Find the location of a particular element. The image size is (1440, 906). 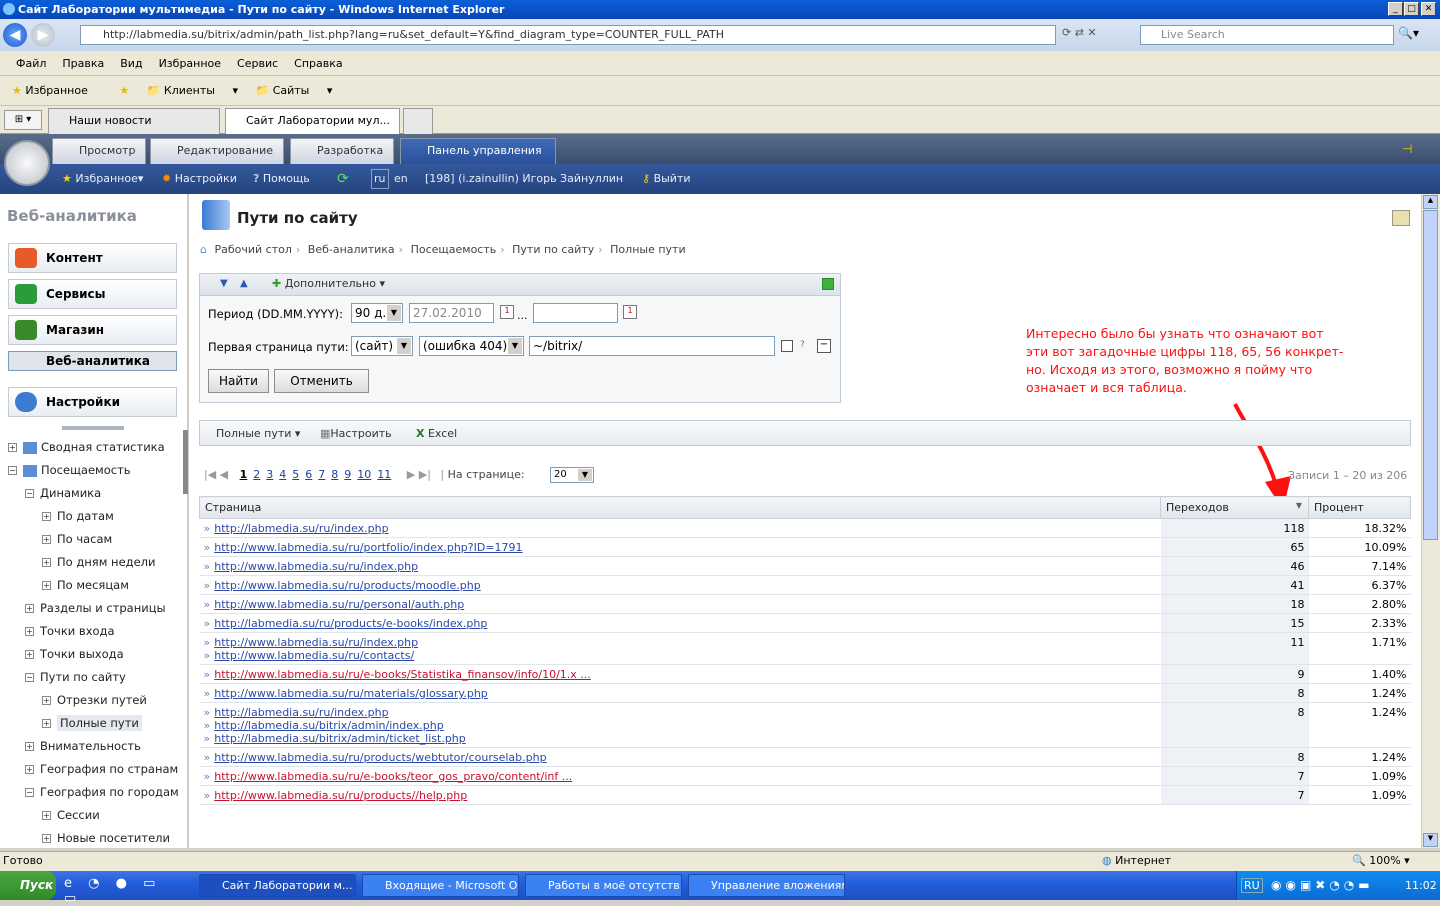

page-link: 9 is located at coordinates (347, 474).